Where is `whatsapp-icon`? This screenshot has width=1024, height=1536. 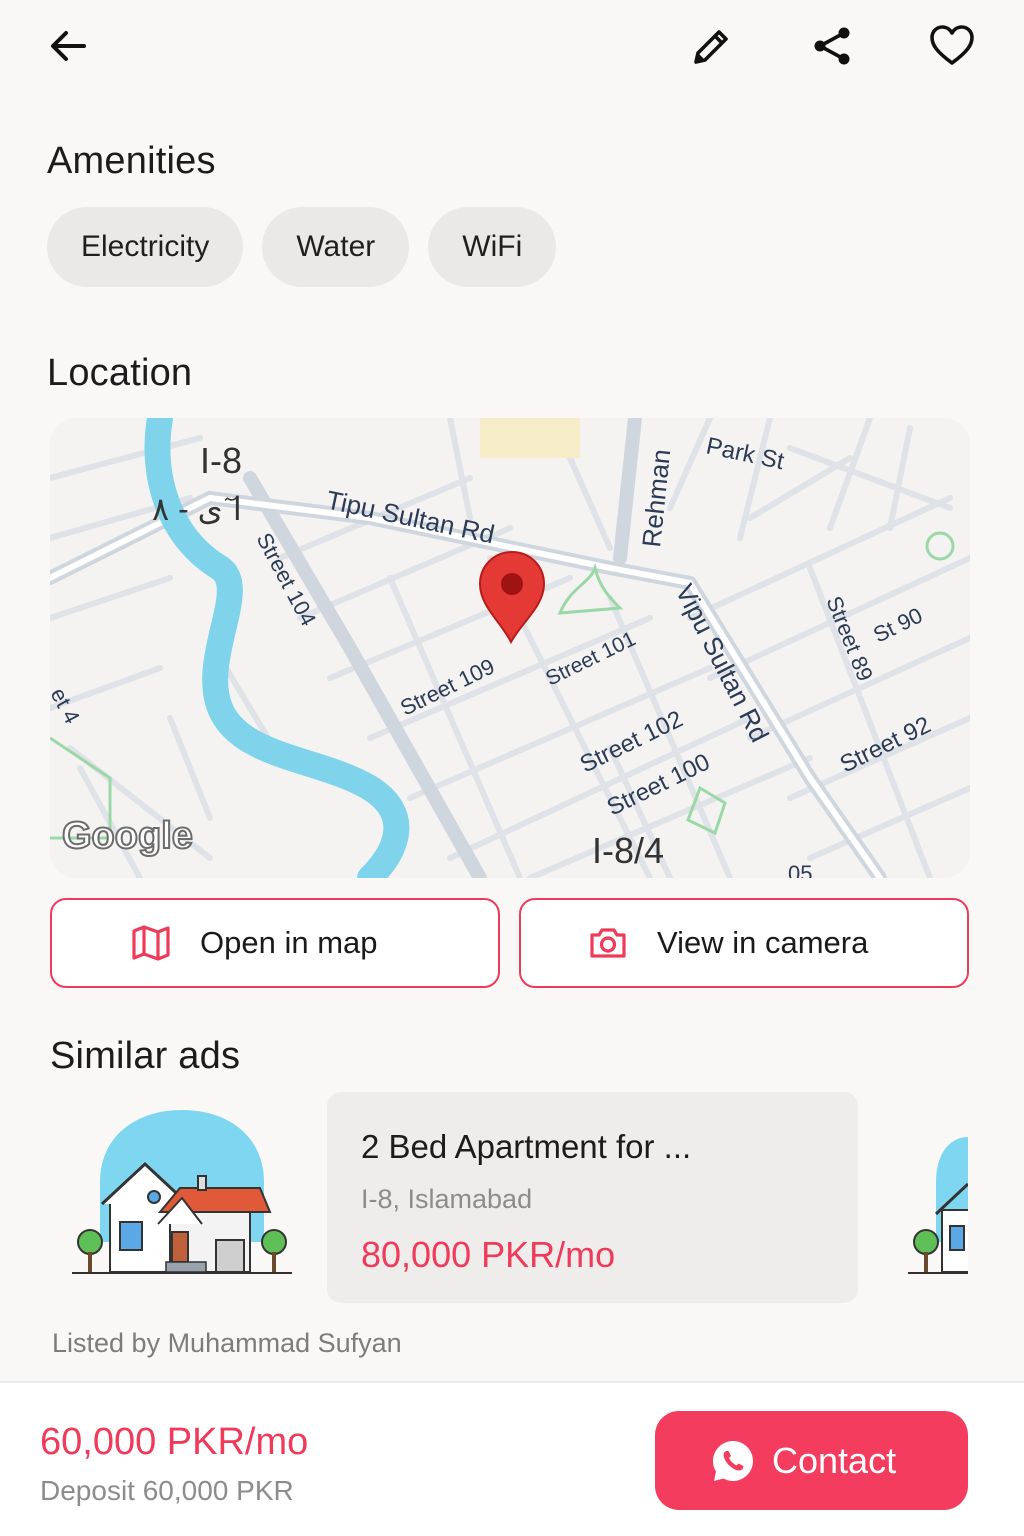
whatsapp-icon is located at coordinates (733, 1460).